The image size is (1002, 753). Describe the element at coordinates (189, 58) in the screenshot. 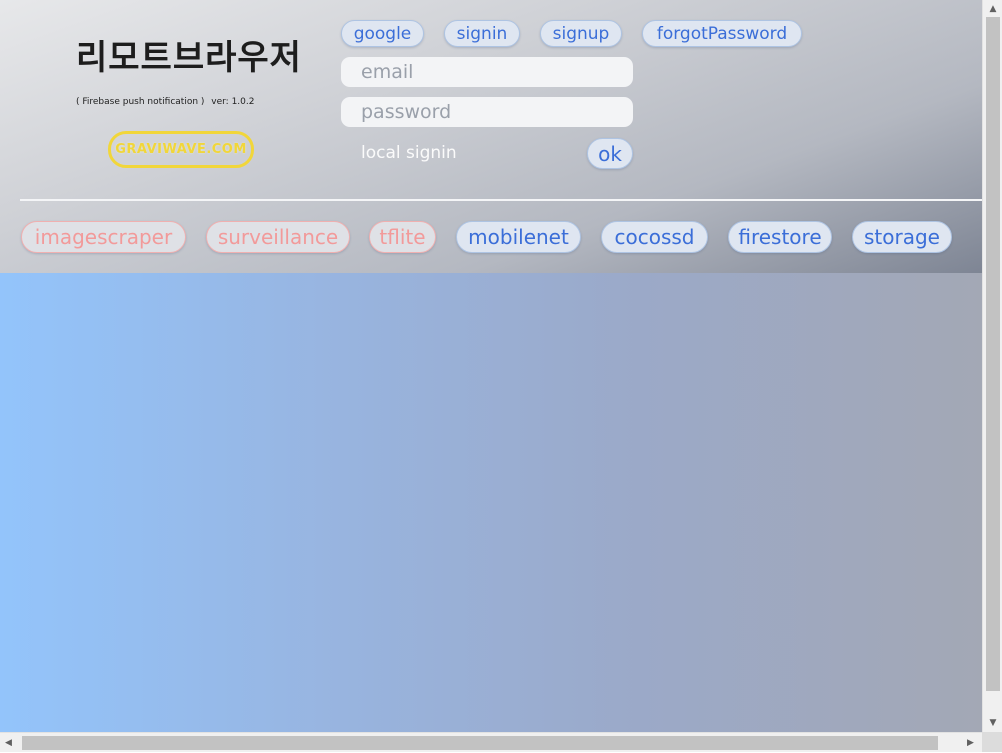

I see `app-title: 리모트브라우저` at that location.